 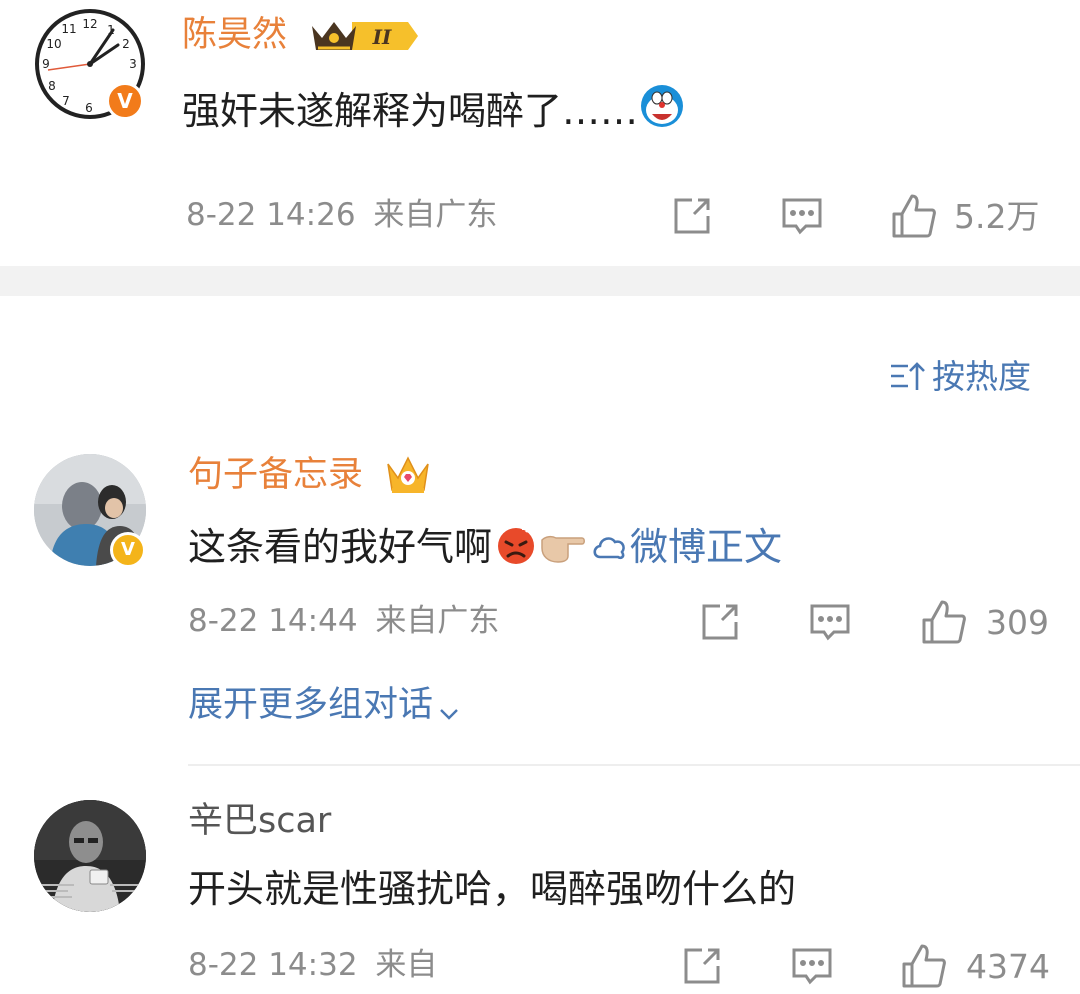 I want to click on comment-meta: 8-22 14:26 来自广东, so click(x=341, y=215).